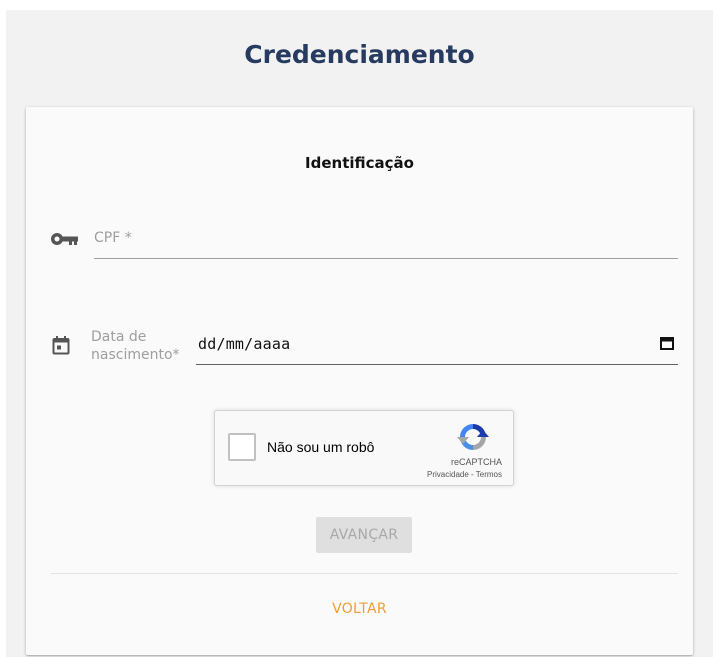 This screenshot has height=657, width=713. I want to click on recaptcha-links: Privacidade - Termos, so click(464, 474).